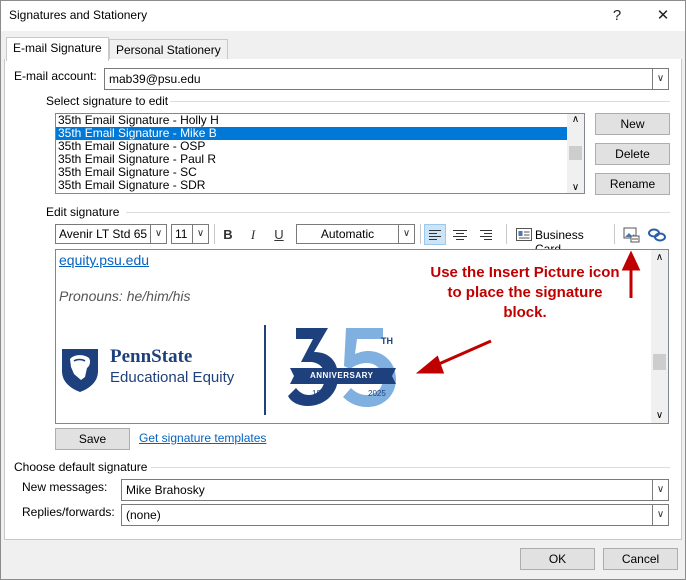 This screenshot has width=686, height=580. I want to click on tab-email-signature: E-mail Signature, so click(57, 49).